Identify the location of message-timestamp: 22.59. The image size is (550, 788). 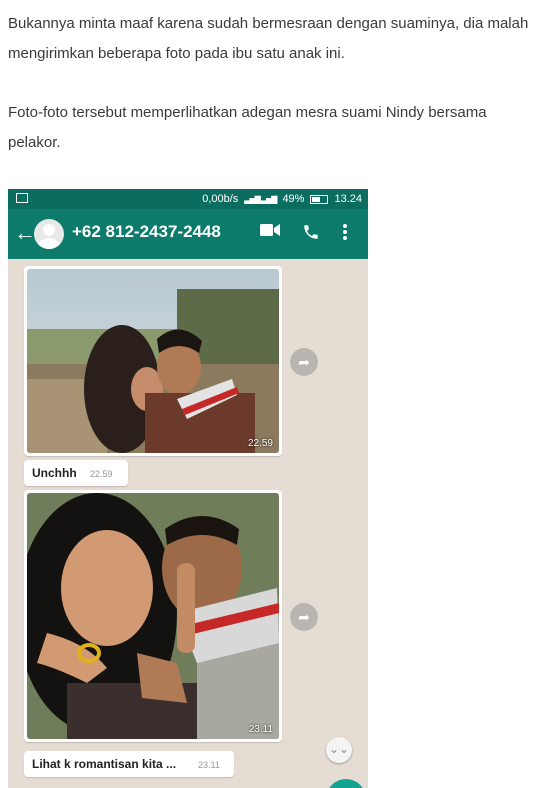
(101, 474).